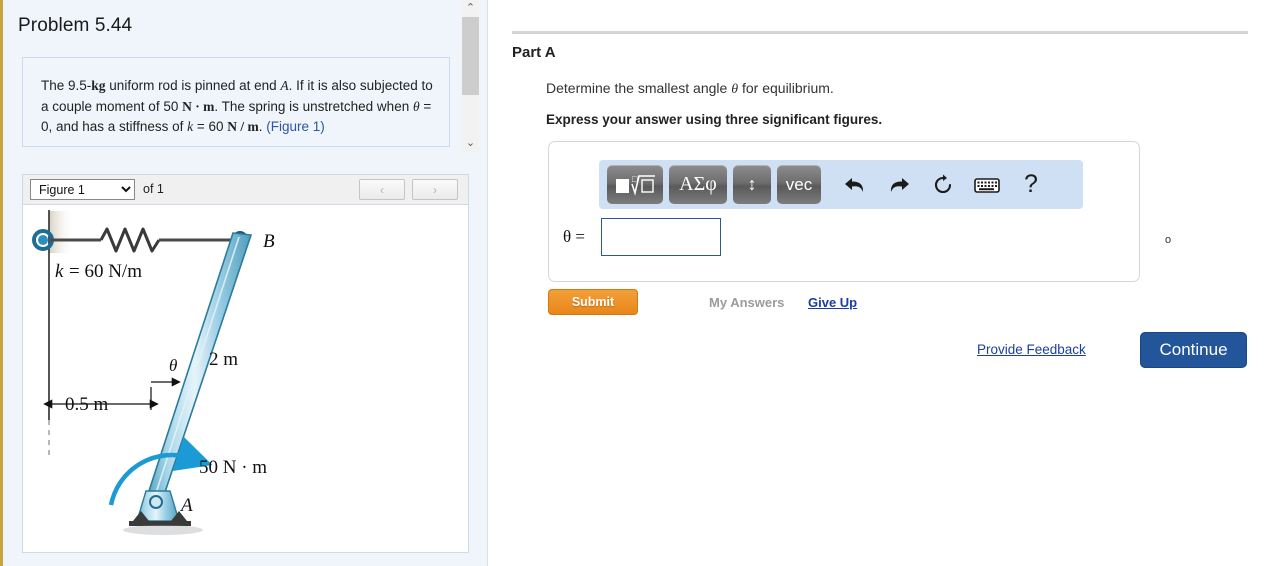 Image resolution: width=1271 pixels, height=566 pixels. Describe the element at coordinates (855, 185) in the screenshot. I see `undo-icon` at that location.